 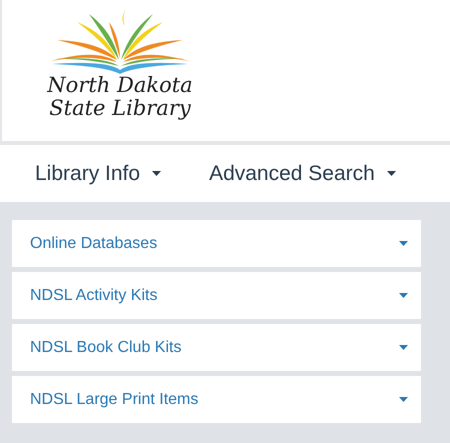 What do you see at coordinates (216, 295) in the screenshot?
I see `accordion-item: NDSL Activity Kits` at bounding box center [216, 295].